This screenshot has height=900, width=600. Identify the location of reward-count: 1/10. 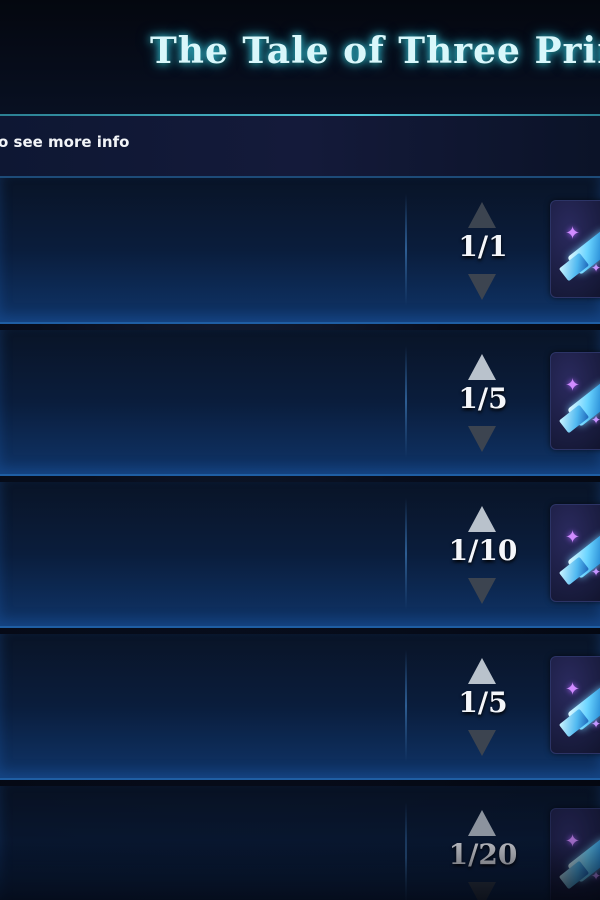
(483, 550).